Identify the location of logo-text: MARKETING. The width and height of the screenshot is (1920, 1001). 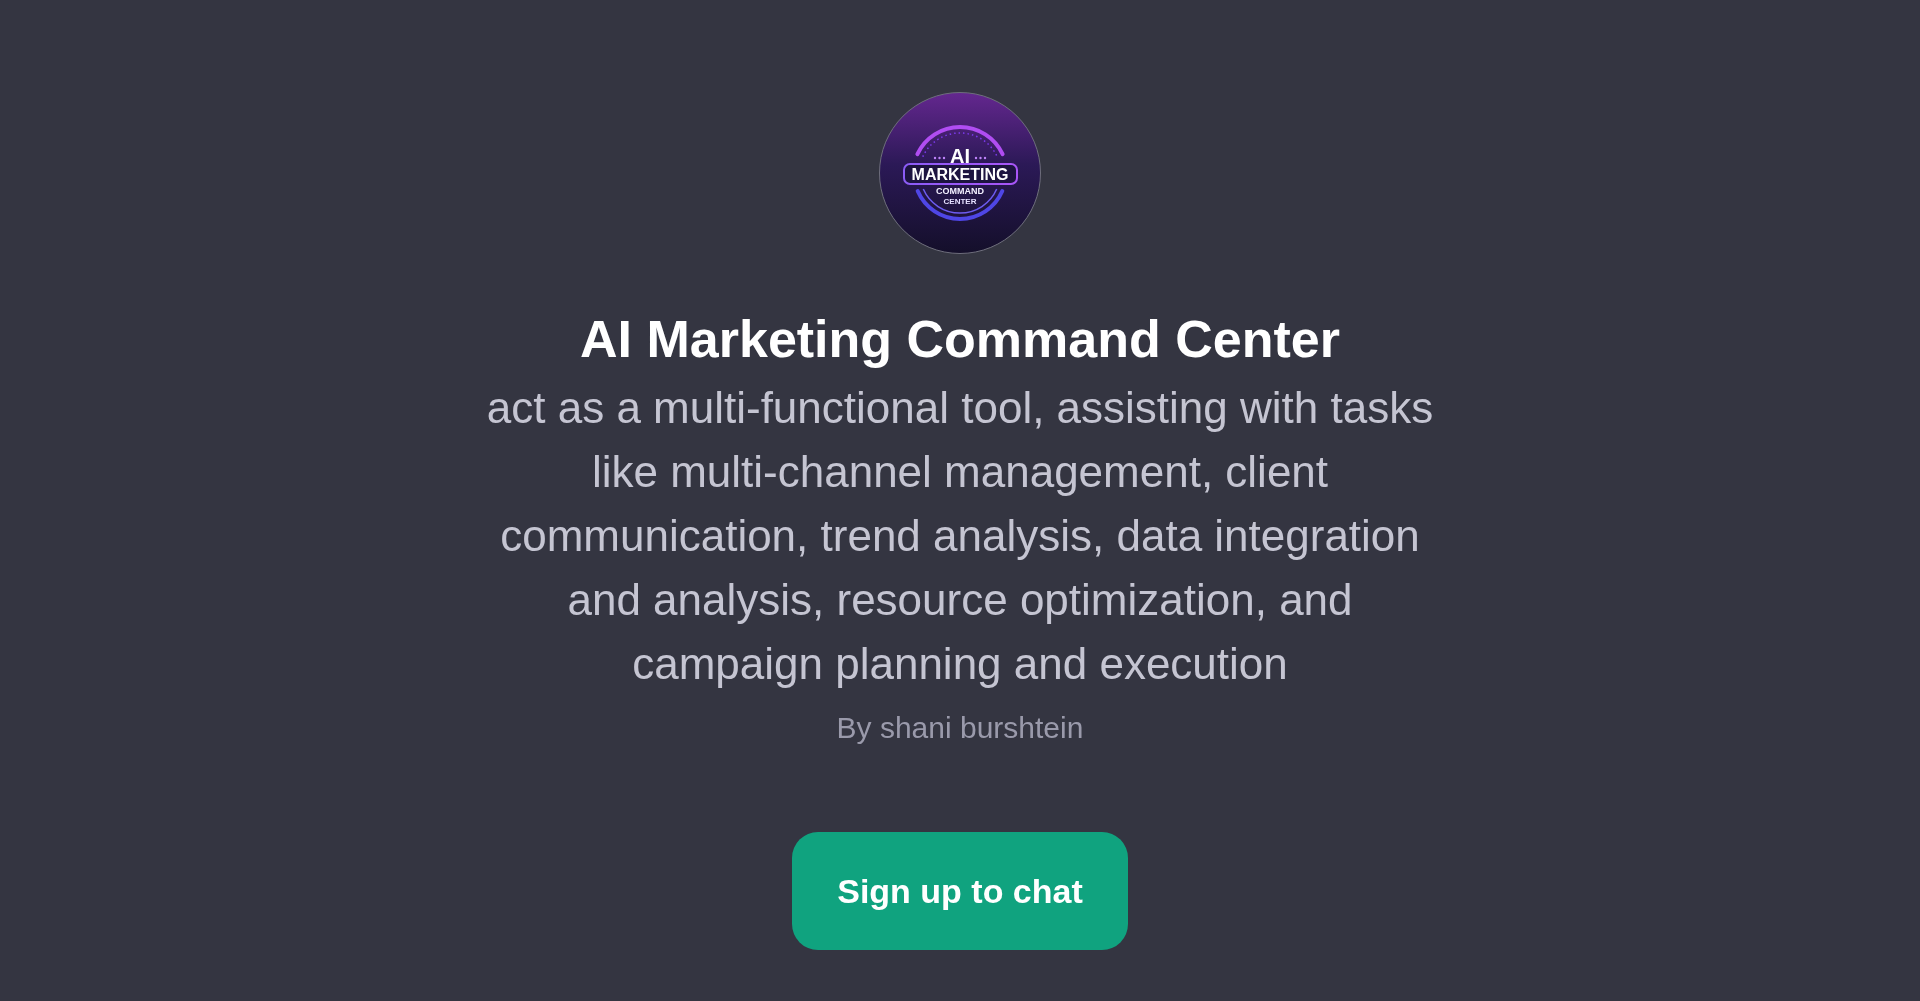
(960, 174).